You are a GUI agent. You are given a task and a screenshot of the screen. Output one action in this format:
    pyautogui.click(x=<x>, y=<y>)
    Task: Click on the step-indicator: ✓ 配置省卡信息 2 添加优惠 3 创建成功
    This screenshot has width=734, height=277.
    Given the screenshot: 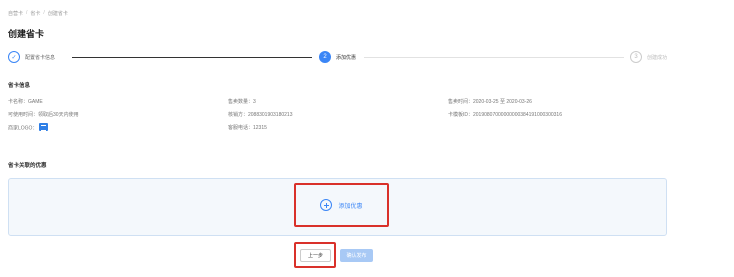 What is the action you would take?
    pyautogui.click(x=338, y=58)
    